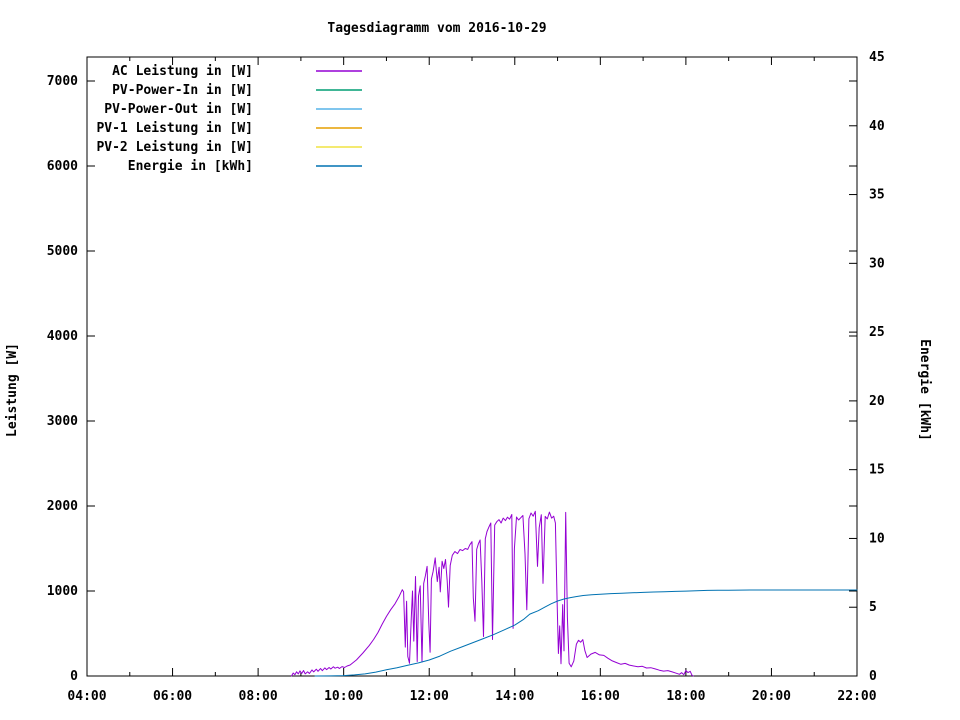  Describe the element at coordinates (436, 28) in the screenshot. I see `chart-title: Tagesdiagramm vom 2016-10-29` at that location.